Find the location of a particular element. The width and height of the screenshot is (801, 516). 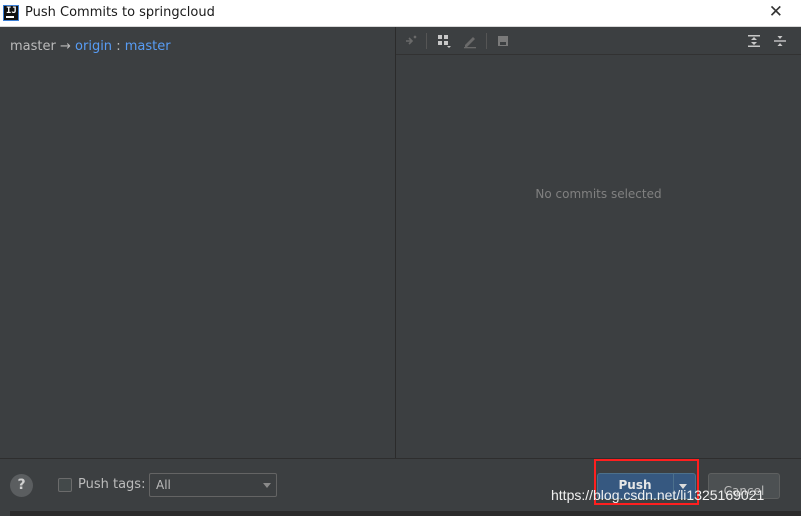

group-icon is located at coordinates (444, 41).